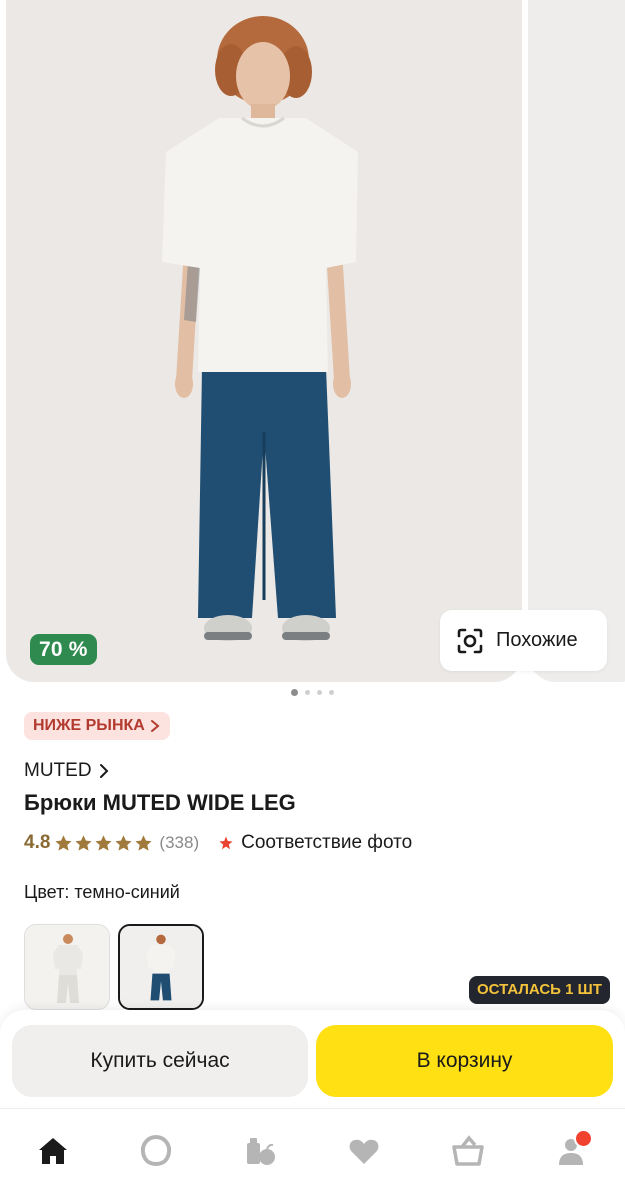 Image resolution: width=625 pixels, height=1190 pixels. I want to click on alice-icon, so click(156, 1150).